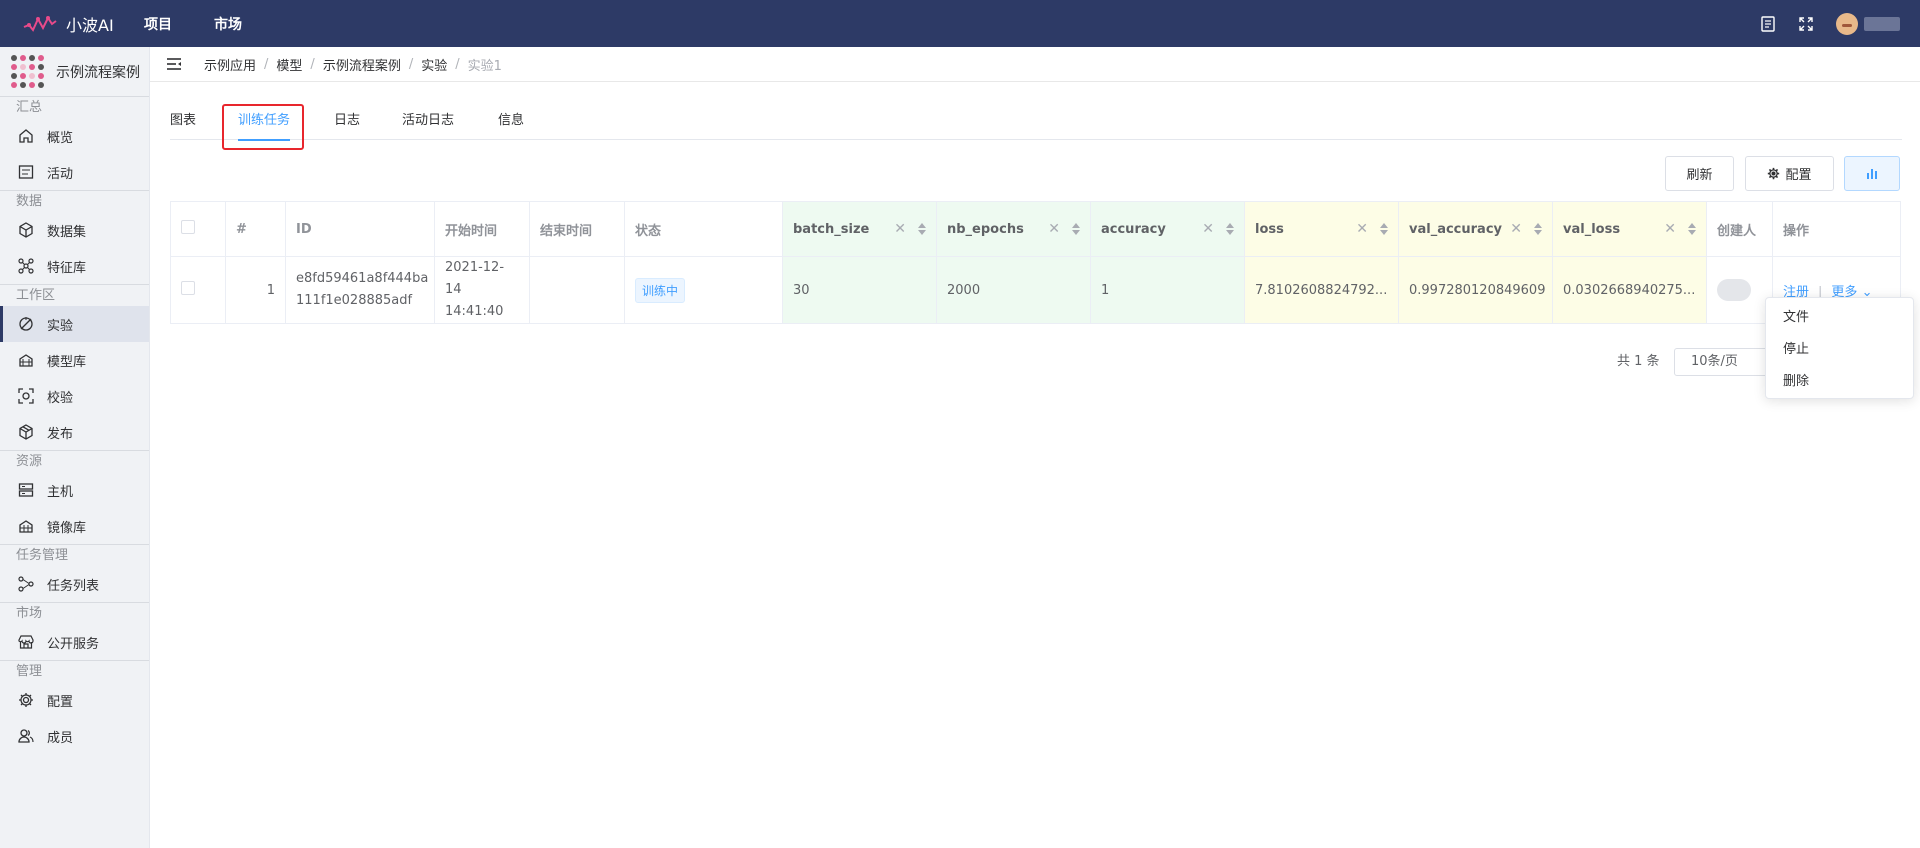 This screenshot has width=1920, height=848. Describe the element at coordinates (1013, 229) in the screenshot. I see `col-nb-epochs: nb_epochs ✕` at that location.